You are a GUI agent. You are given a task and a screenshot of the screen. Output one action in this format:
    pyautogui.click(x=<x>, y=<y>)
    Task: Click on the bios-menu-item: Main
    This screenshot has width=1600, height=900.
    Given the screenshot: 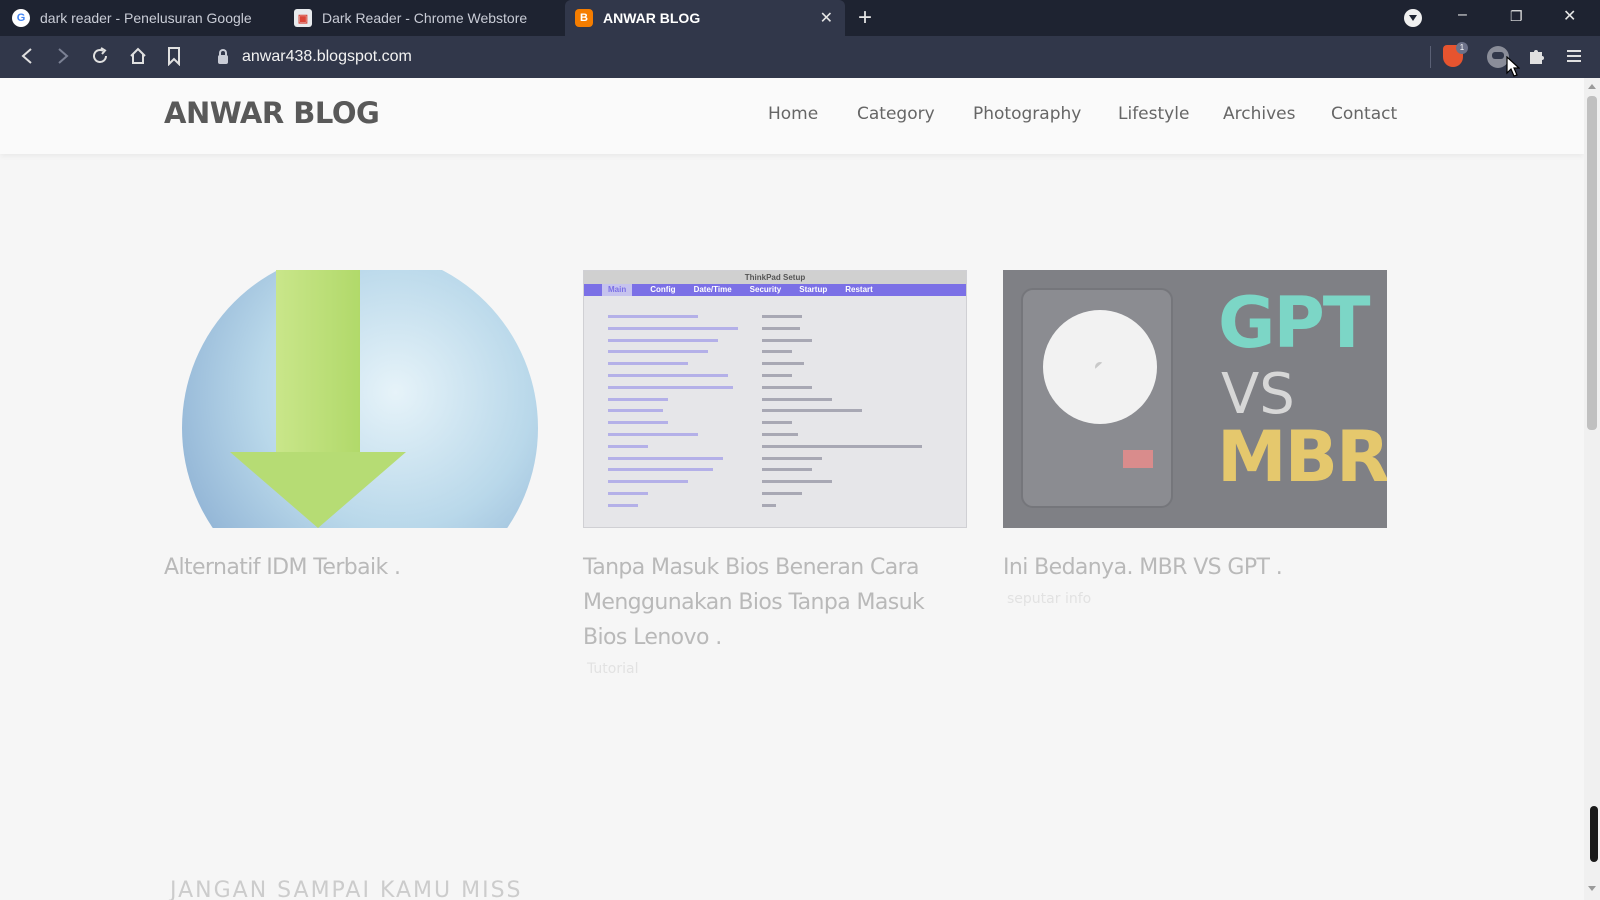 What is the action you would take?
    pyautogui.click(x=617, y=290)
    